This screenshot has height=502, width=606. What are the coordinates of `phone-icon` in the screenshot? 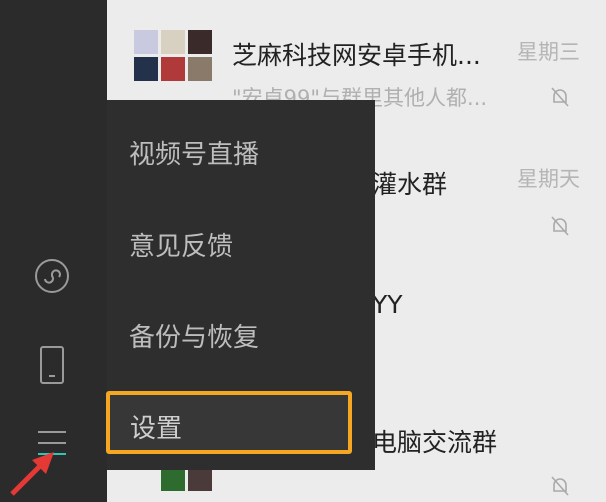 It's located at (52, 364).